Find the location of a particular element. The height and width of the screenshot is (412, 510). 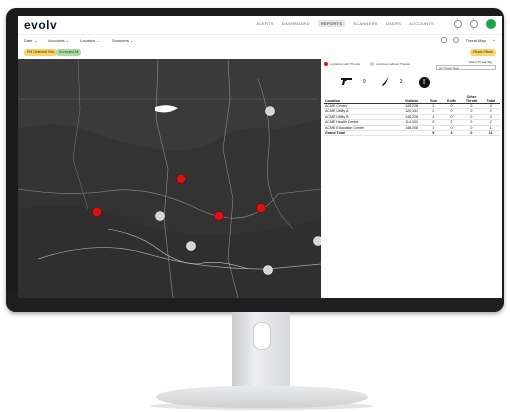

filter-accounts-label: Accounts is located at coordinates (56, 40).